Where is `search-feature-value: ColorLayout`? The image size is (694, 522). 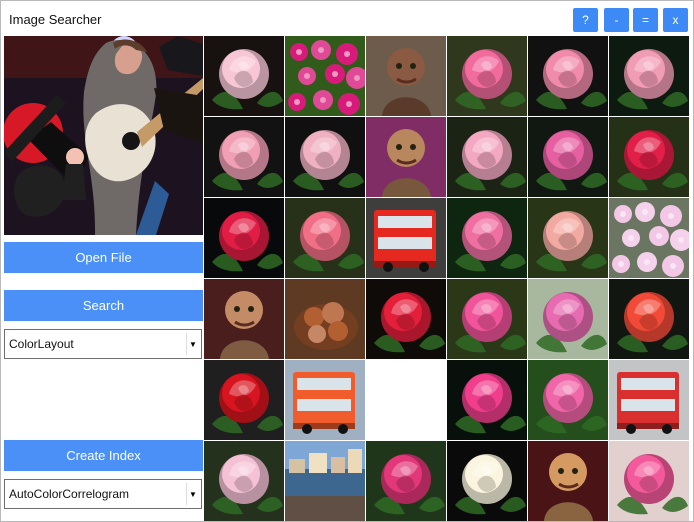
search-feature-value: ColorLayout is located at coordinates (41, 344).